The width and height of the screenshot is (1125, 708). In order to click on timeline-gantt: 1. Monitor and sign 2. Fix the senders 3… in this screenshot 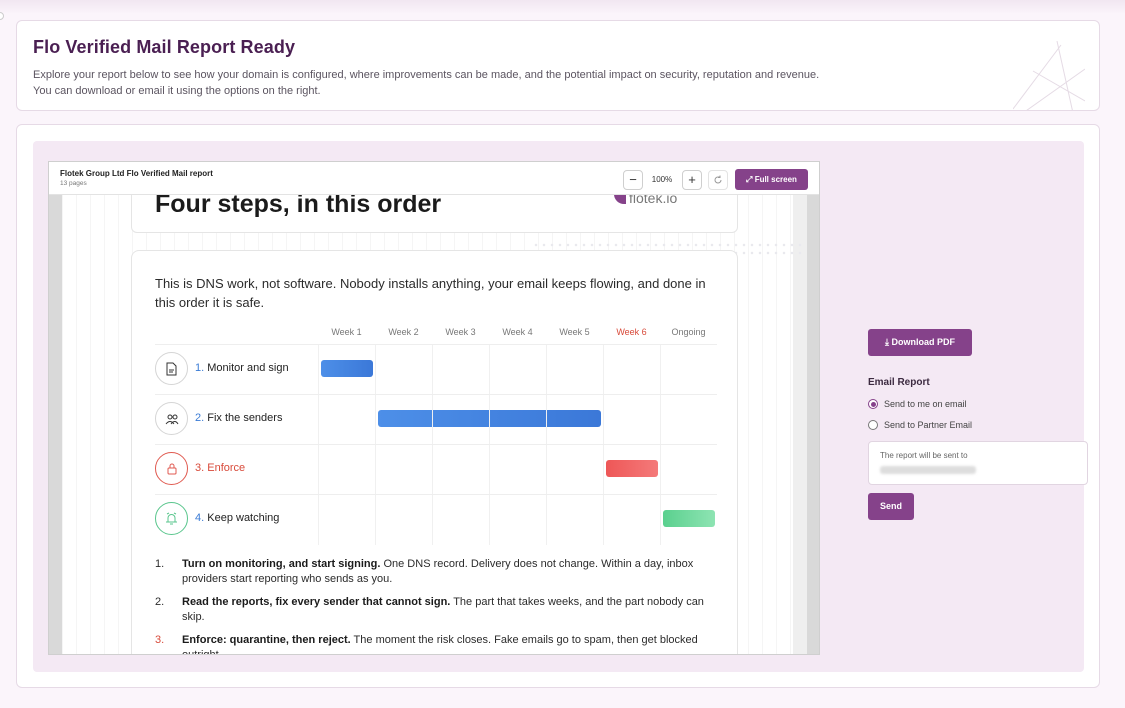, I will do `click(436, 444)`.